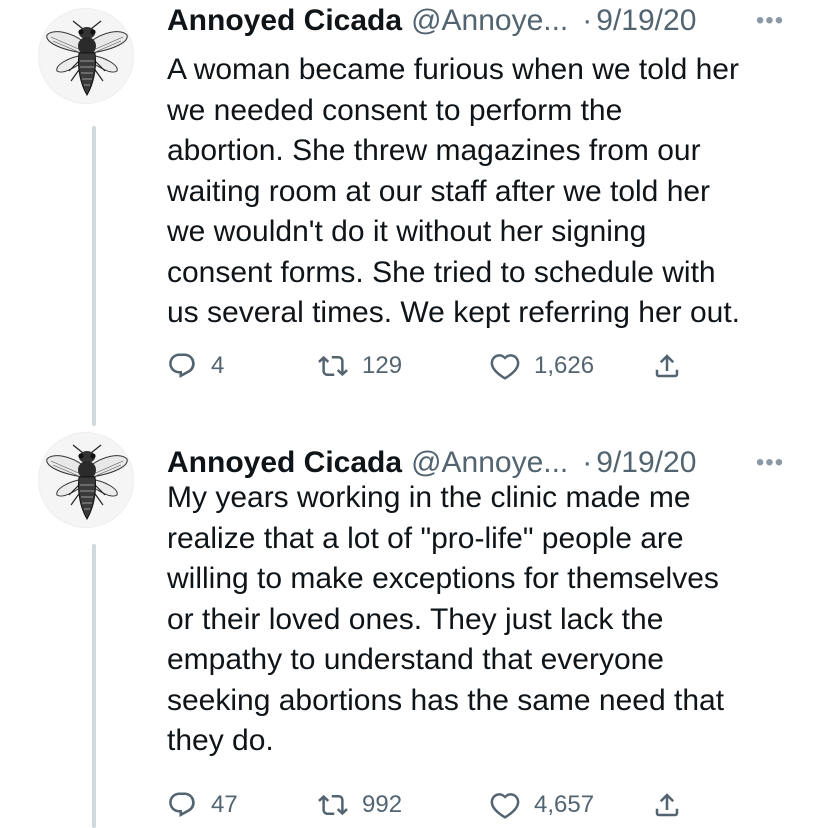  I want to click on retweet-button: 129, so click(360, 366).